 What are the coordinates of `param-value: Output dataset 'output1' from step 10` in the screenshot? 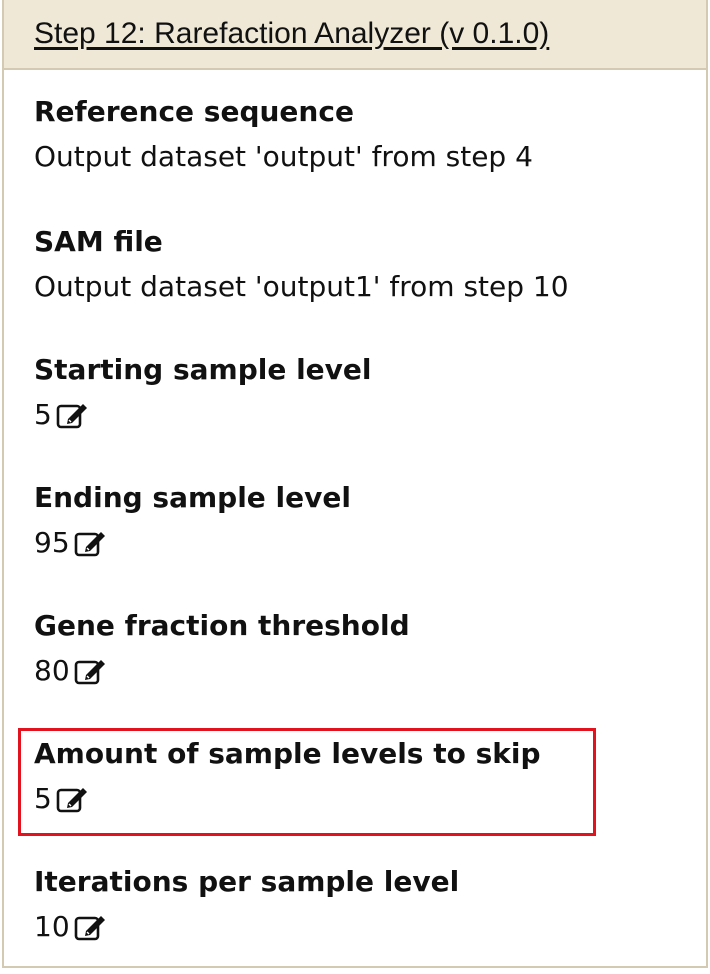 It's located at (301, 286).